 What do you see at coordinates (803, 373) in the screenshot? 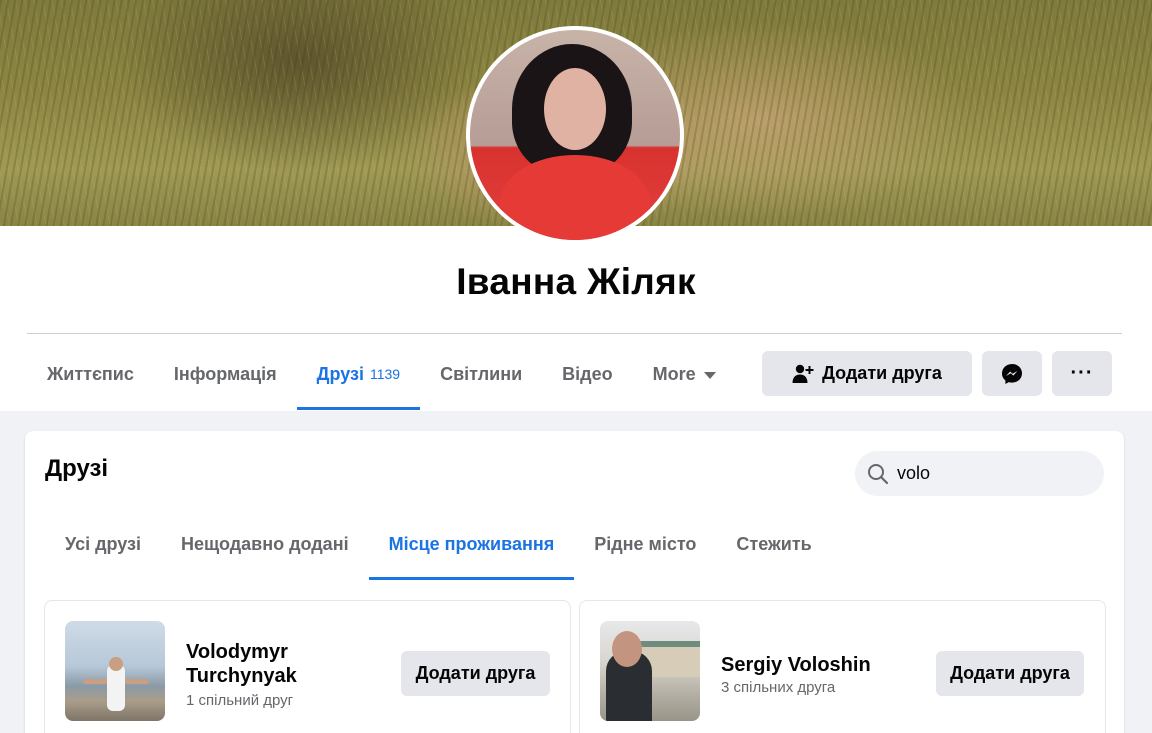
I see `add-person-icon` at bounding box center [803, 373].